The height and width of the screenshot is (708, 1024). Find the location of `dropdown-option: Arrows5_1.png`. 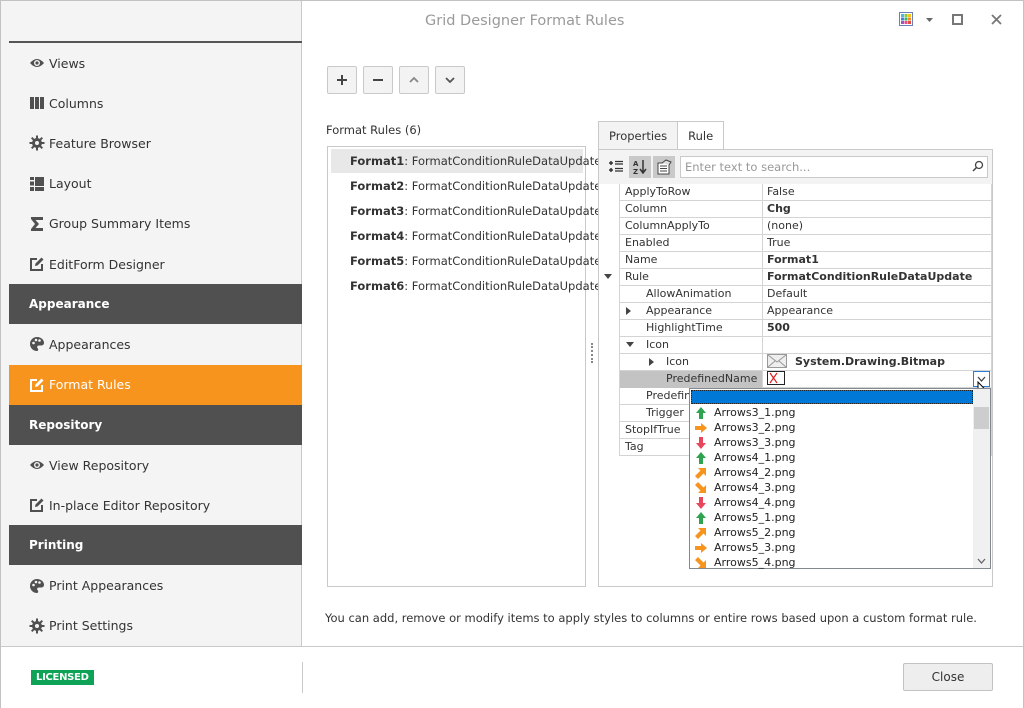

dropdown-option: Arrows5_1.png is located at coordinates (832, 517).